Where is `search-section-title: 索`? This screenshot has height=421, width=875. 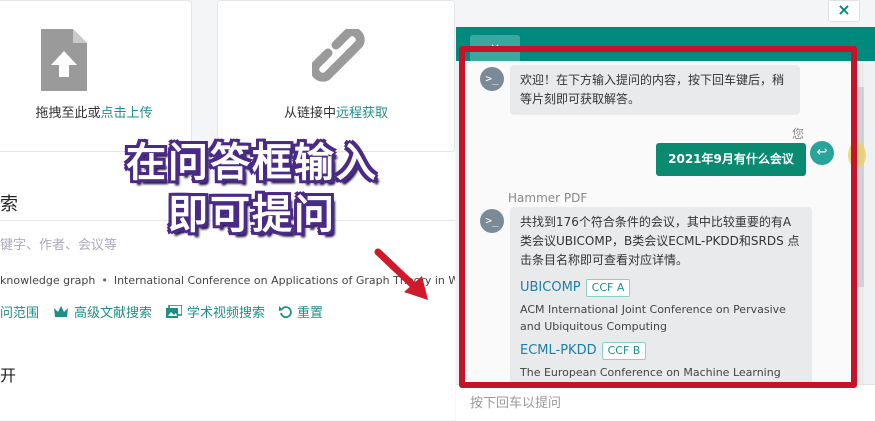
search-section-title: 索 is located at coordinates (9, 204).